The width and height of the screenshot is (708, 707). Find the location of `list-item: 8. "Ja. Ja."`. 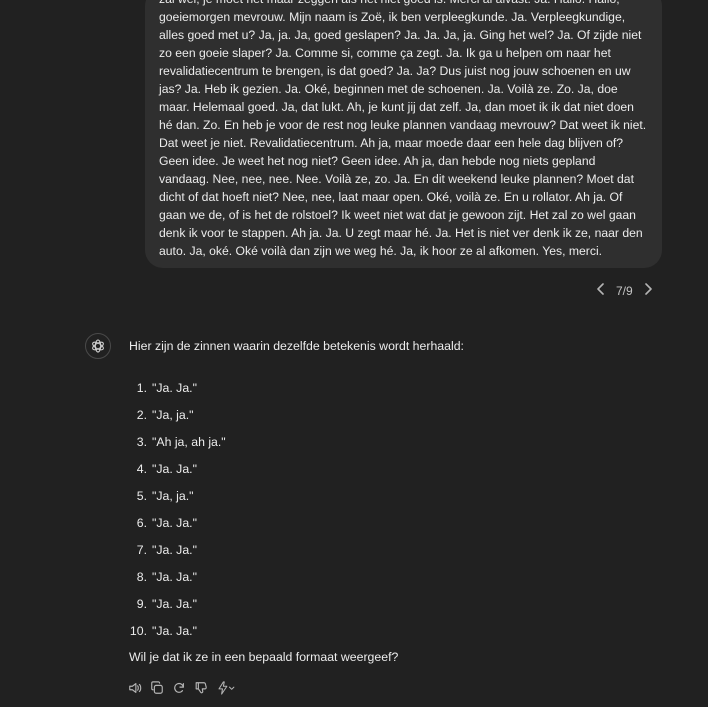

list-item: 8. "Ja. Ja." is located at coordinates (166, 576).